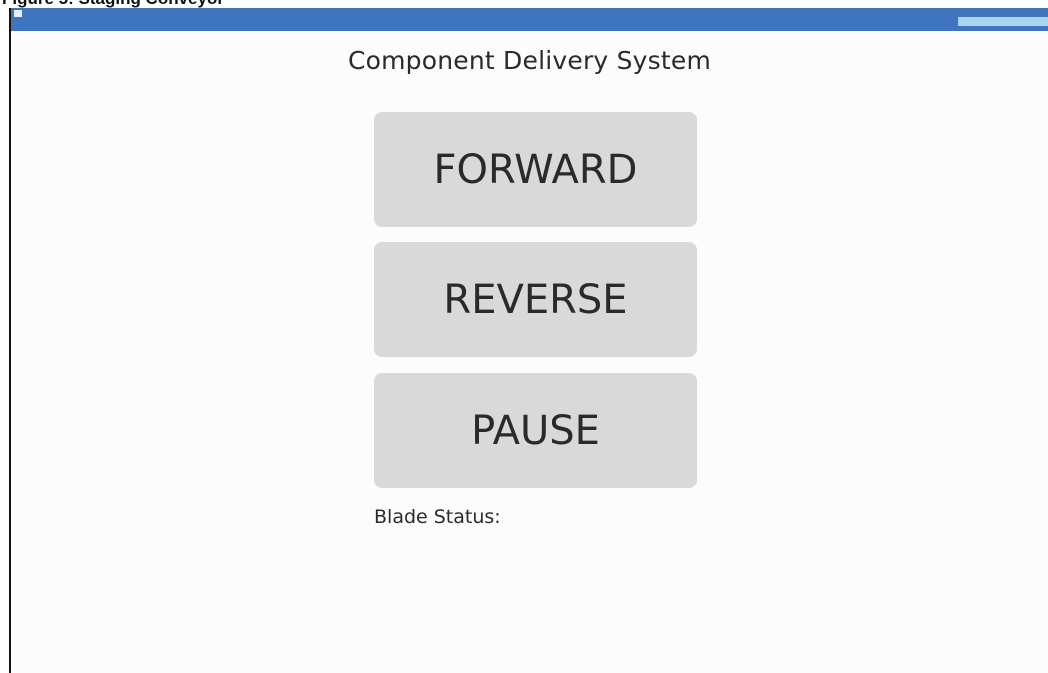  Describe the element at coordinates (18, 13) in the screenshot. I see `window-menu-icon` at that location.